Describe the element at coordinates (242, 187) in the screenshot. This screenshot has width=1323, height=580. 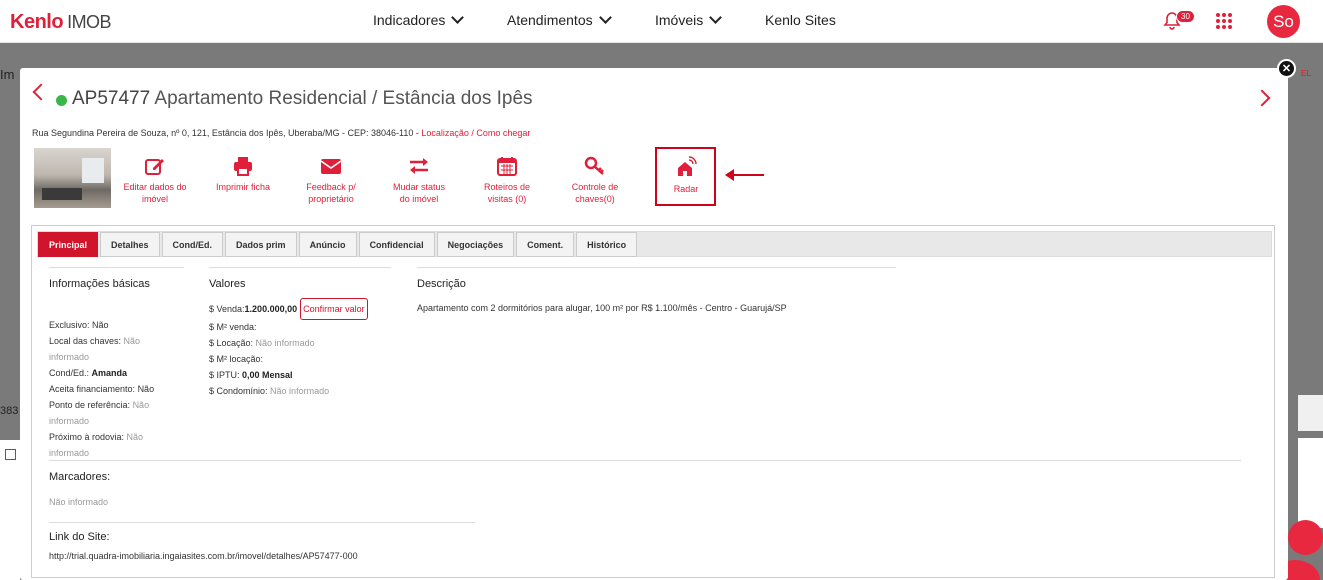
I see `action-label: Imprimir ficha` at that location.